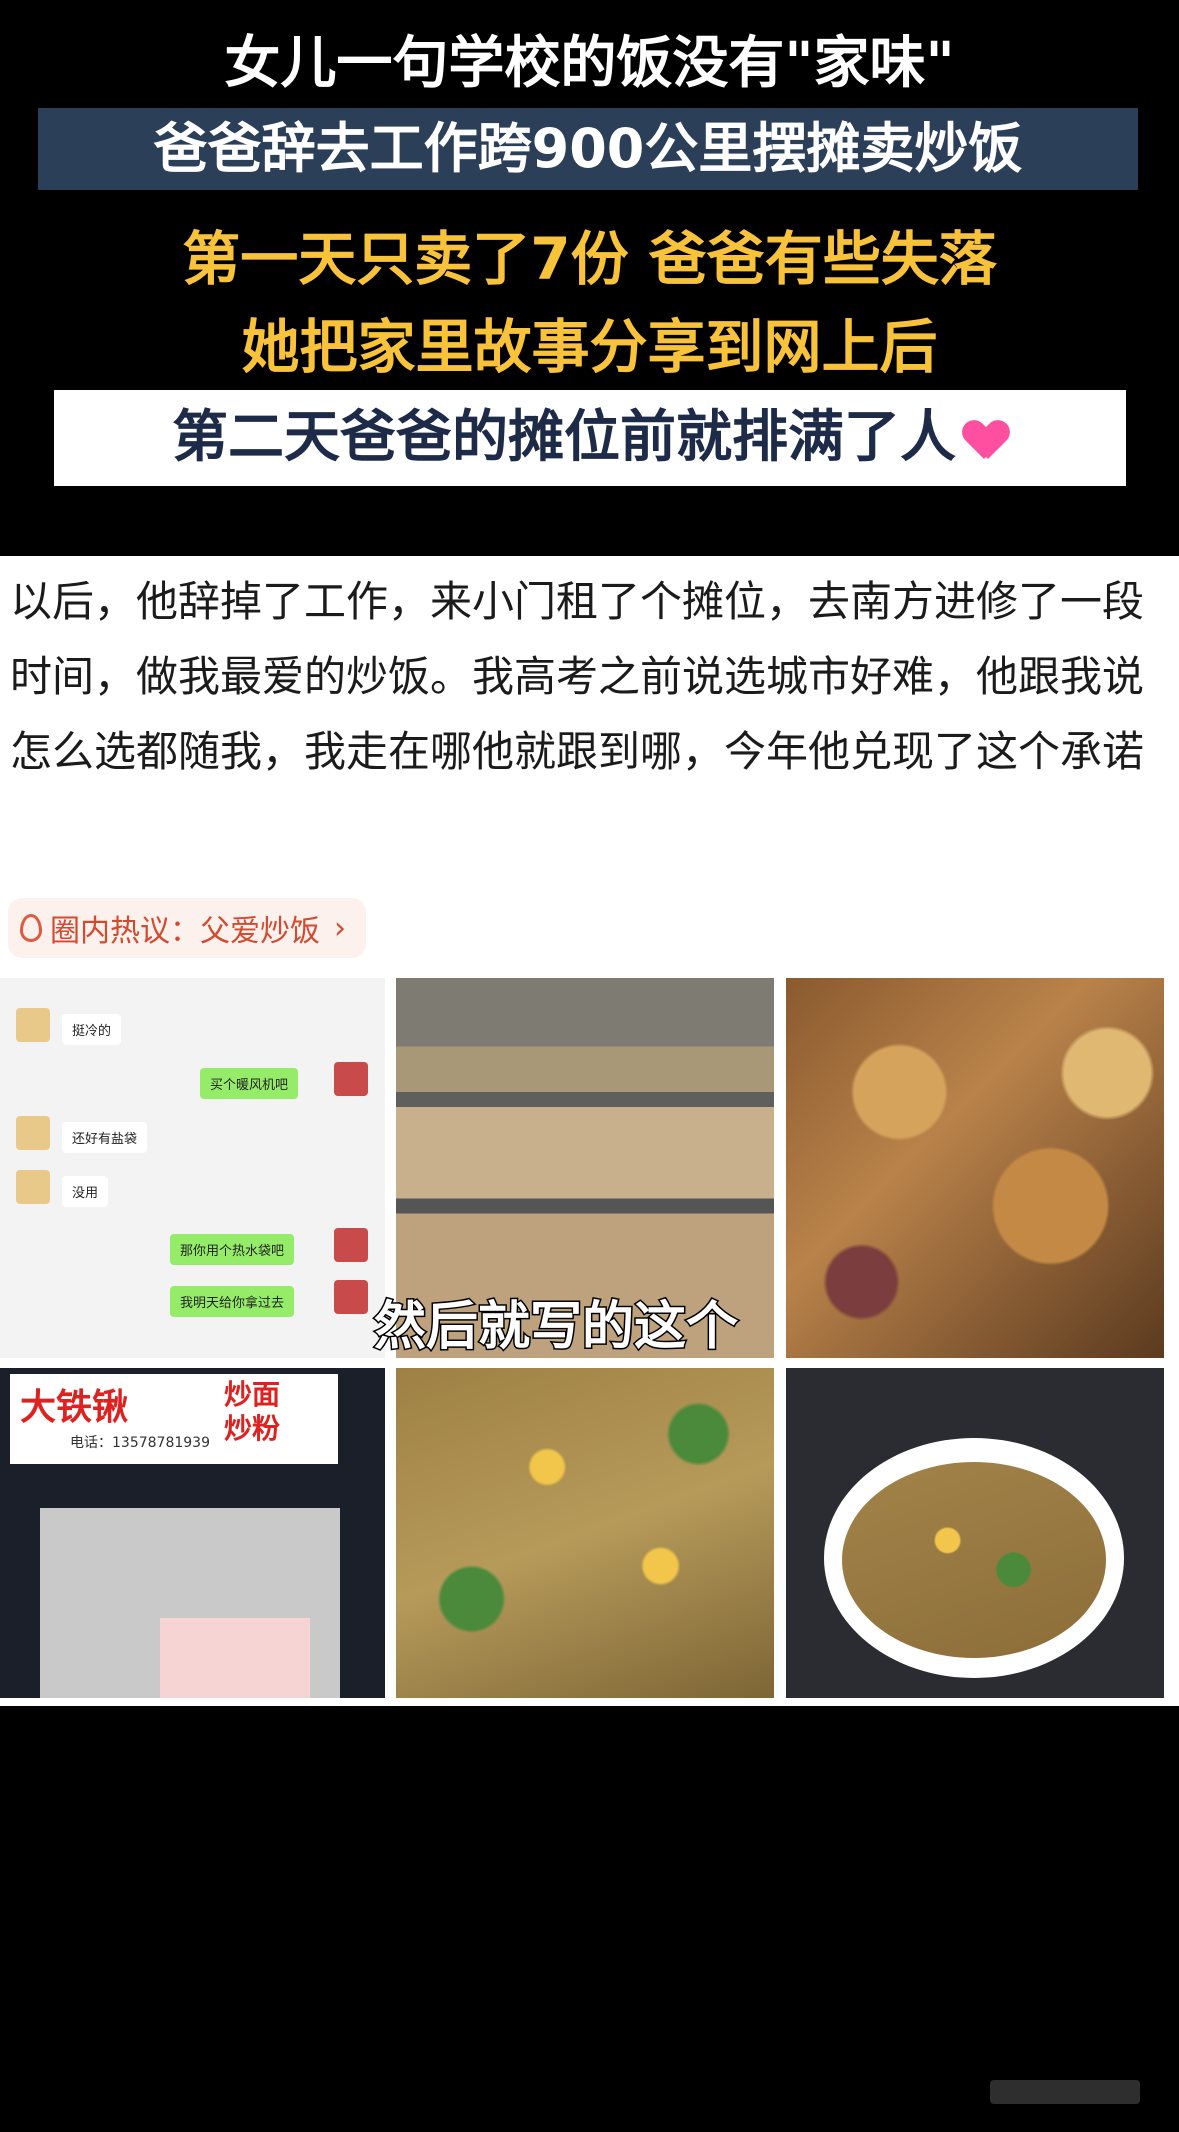 This screenshot has height=2132, width=1179. Describe the element at coordinates (232, 1249) in the screenshot. I see `chat-message: 那你用个热水袋吧` at that location.